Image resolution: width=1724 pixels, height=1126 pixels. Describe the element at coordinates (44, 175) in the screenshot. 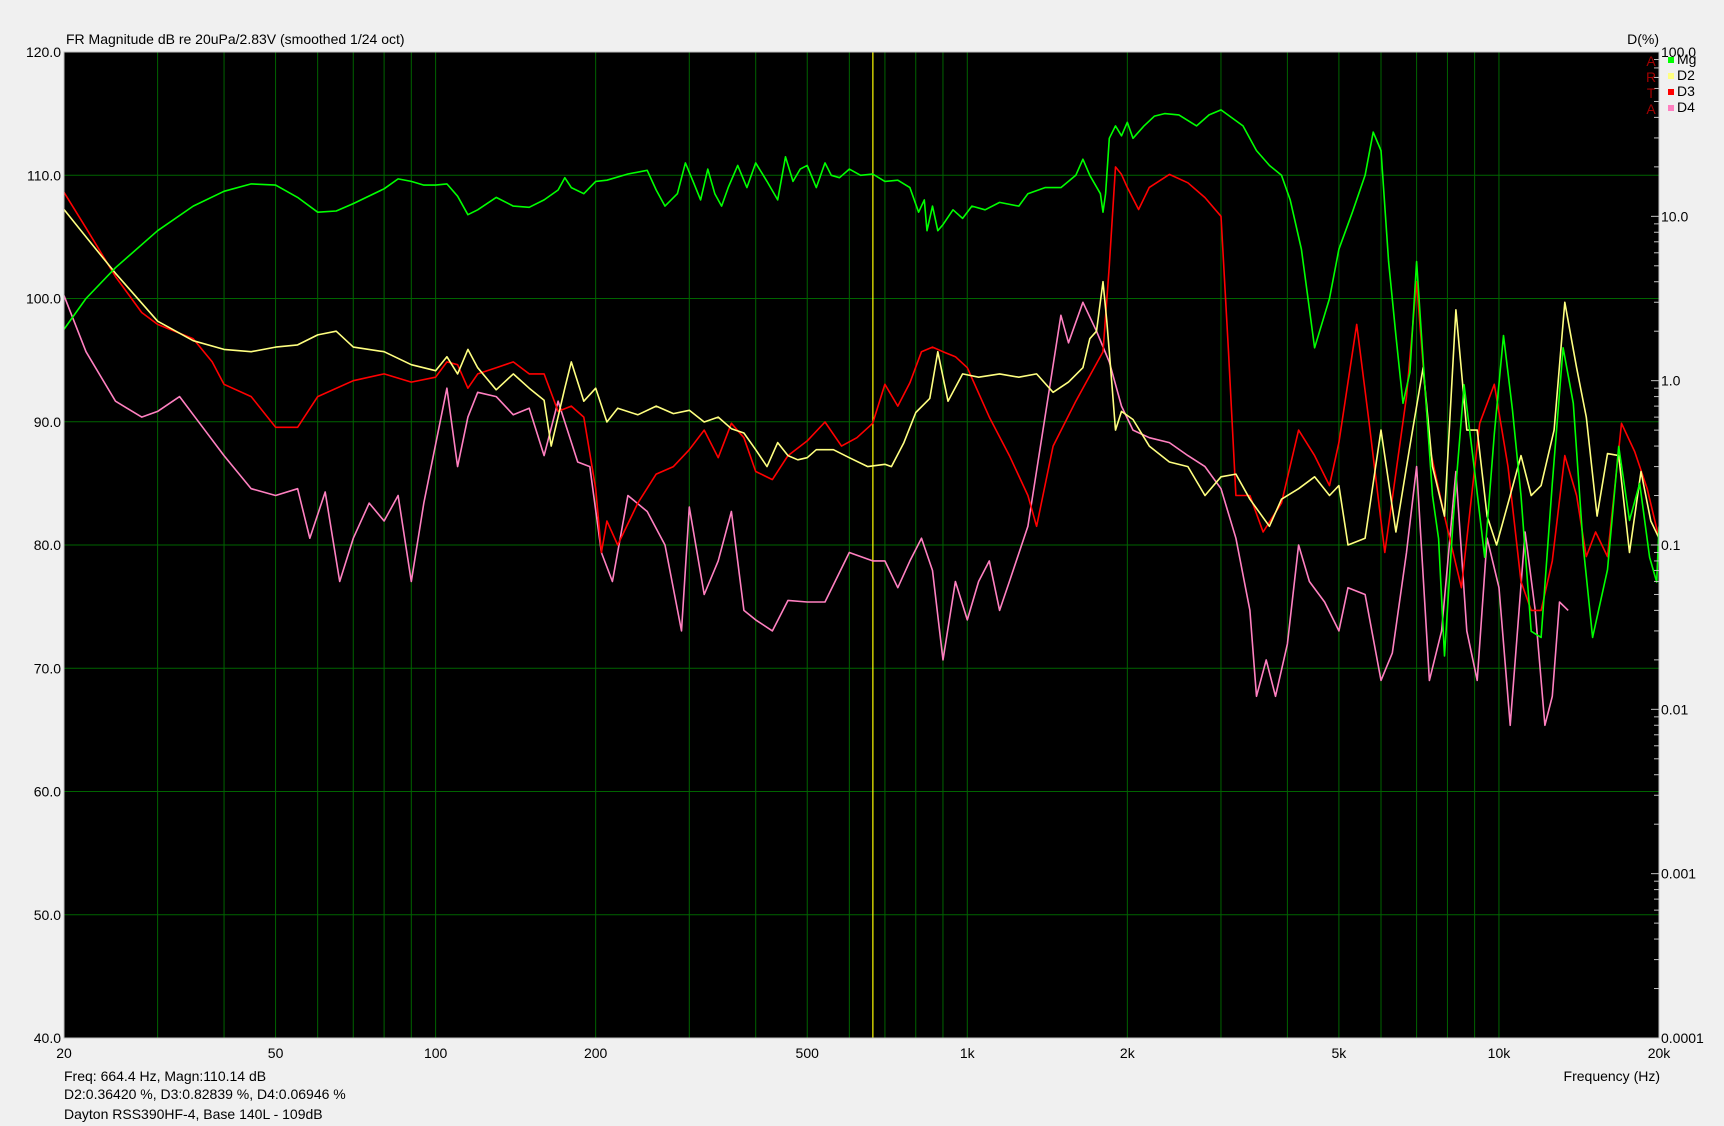

I see `y-tick-label: 110.0` at that location.